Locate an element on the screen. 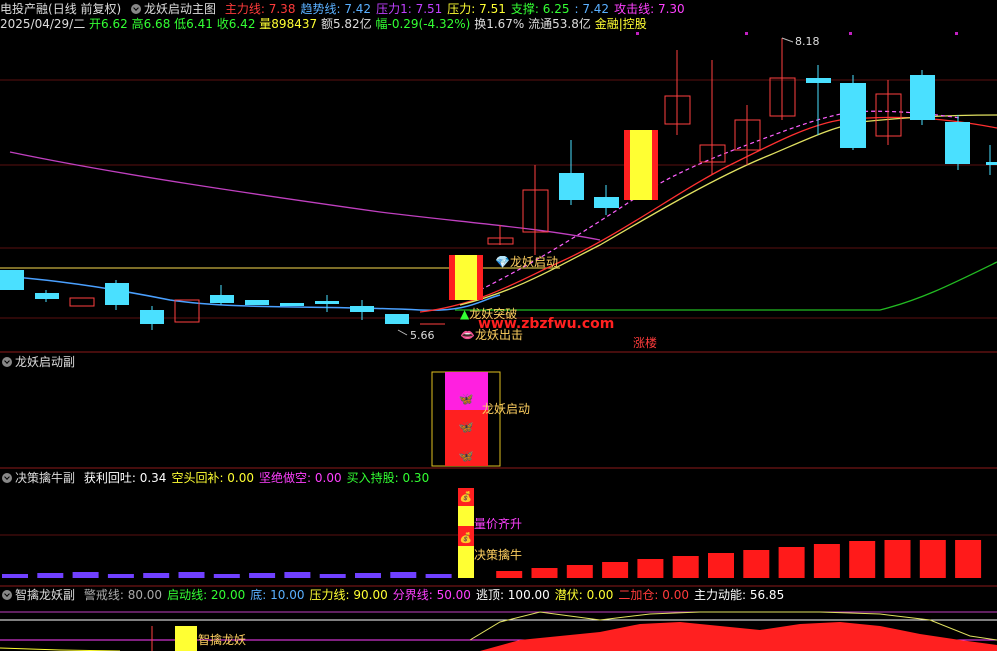 This screenshot has width=997, height=651. panel4-item-label: 潜伏: is located at coordinates (568, 595).